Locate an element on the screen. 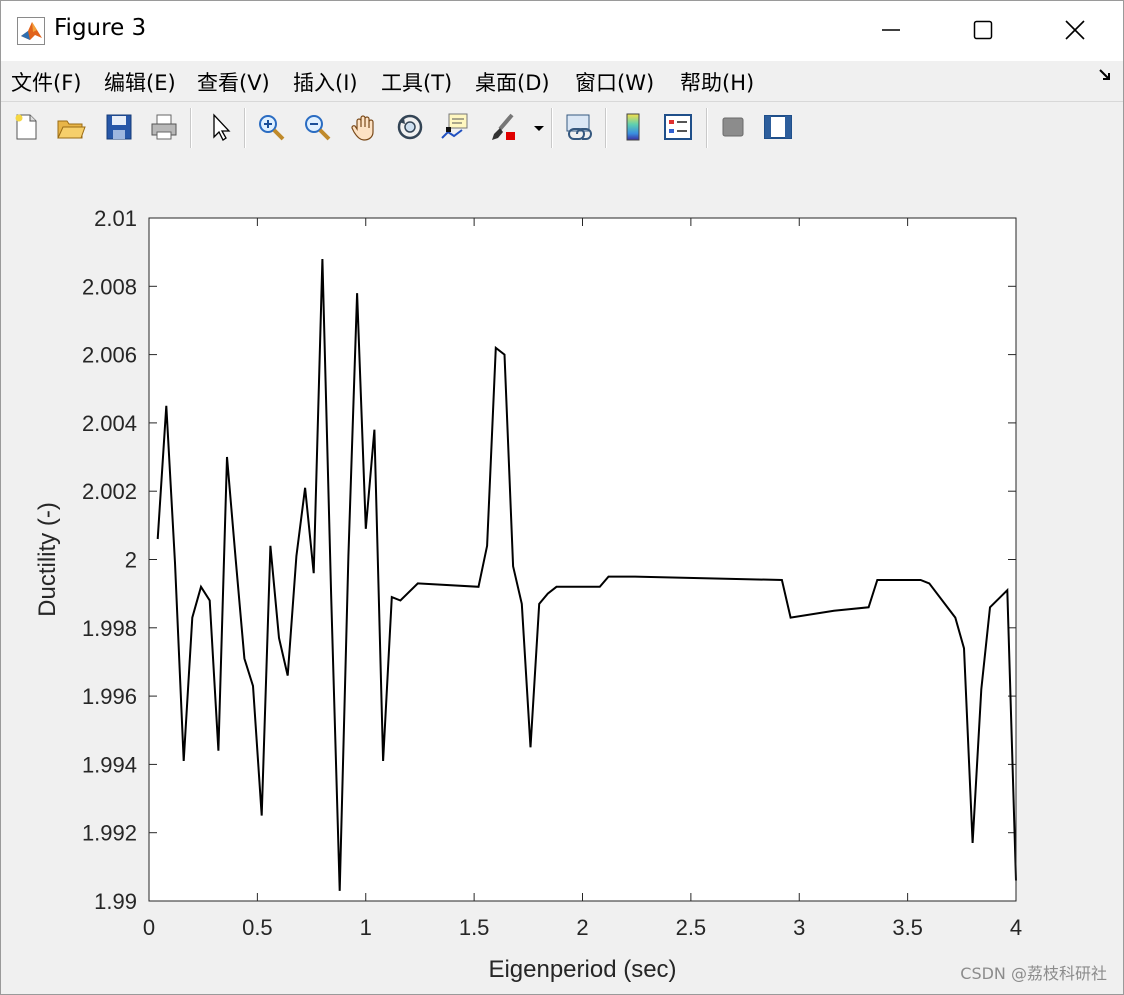  x-tick-label: 3 is located at coordinates (799, 927).